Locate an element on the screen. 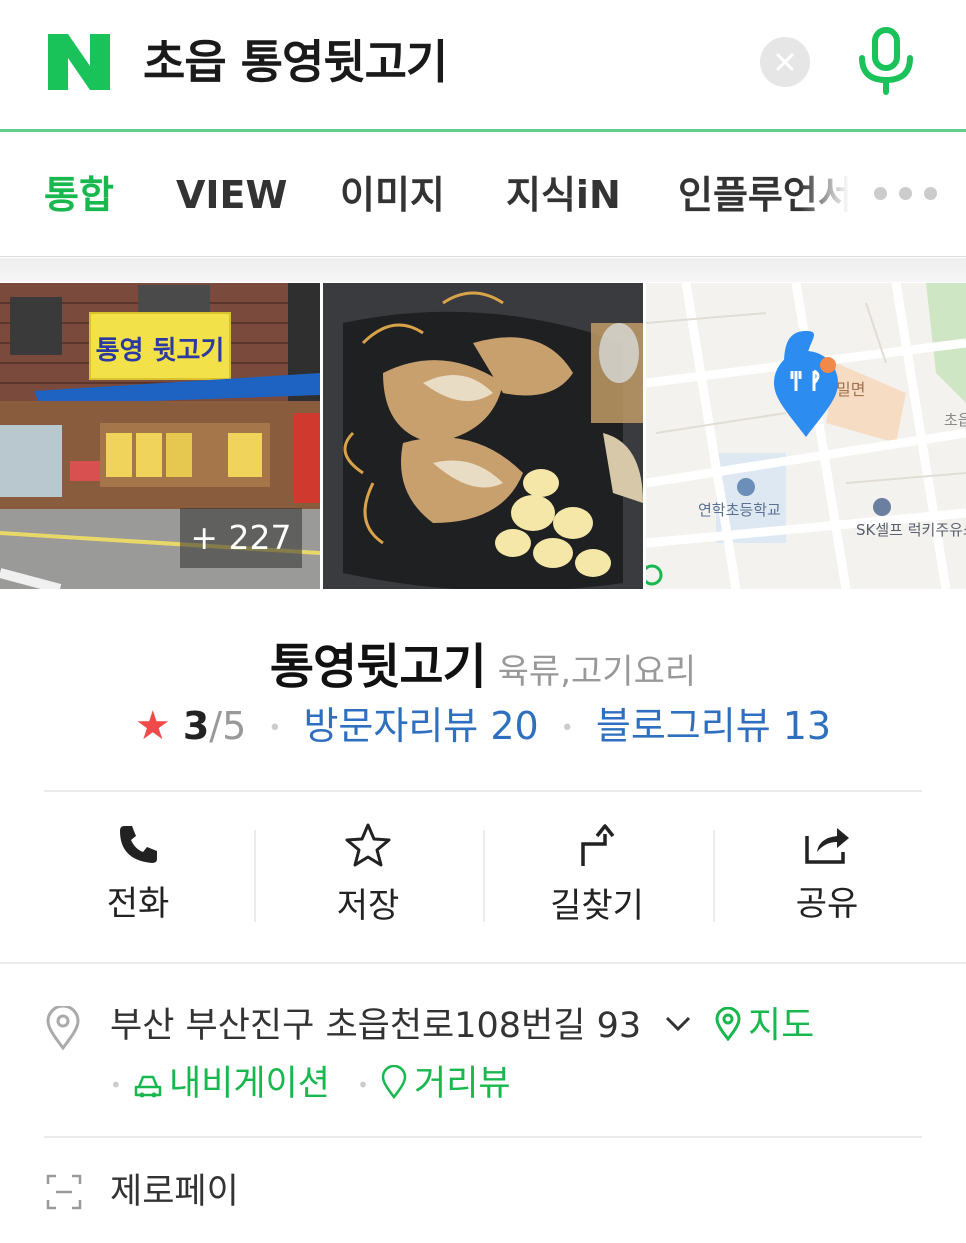 This screenshot has width=966, height=1243. call-button: 전화 is located at coordinates (138, 876).